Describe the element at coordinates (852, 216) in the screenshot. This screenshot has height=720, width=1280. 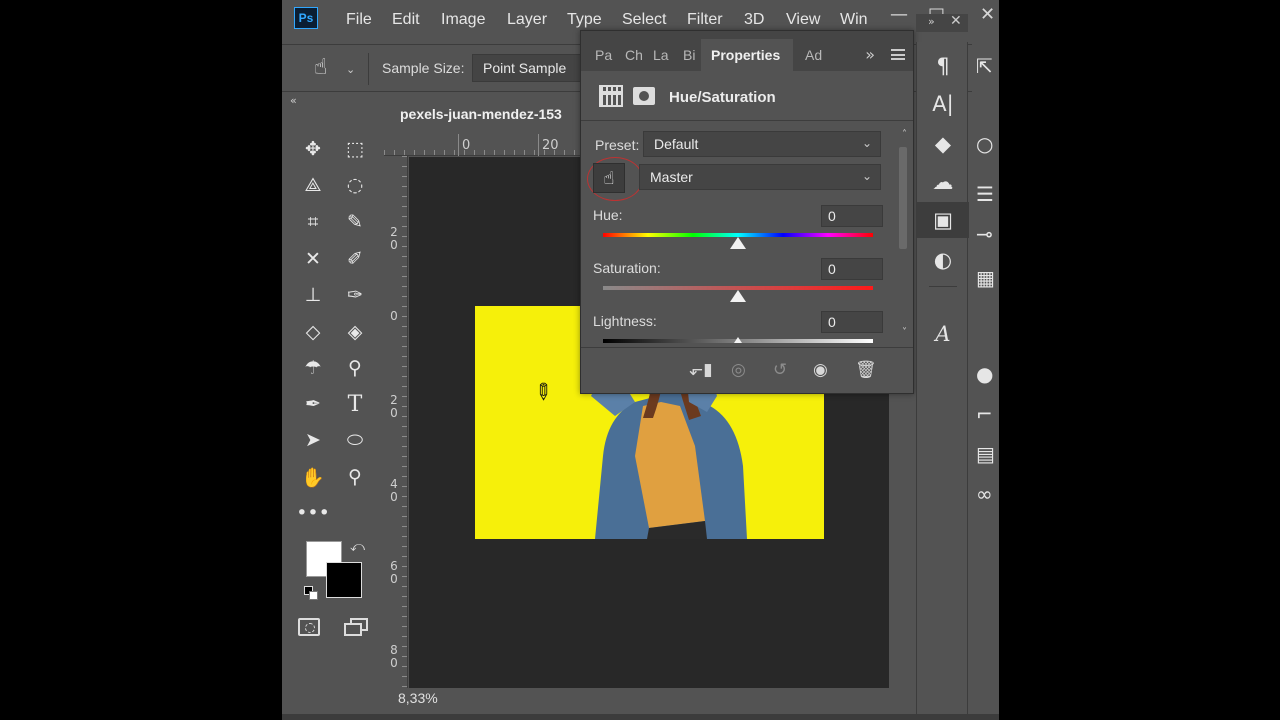
I see `hue-input: 0` at that location.